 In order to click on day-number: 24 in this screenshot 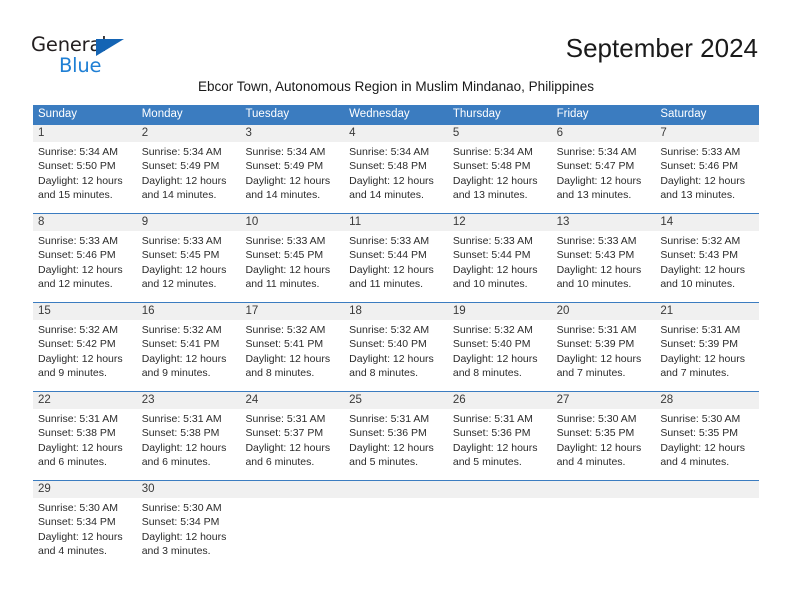, I will do `click(292, 400)`.